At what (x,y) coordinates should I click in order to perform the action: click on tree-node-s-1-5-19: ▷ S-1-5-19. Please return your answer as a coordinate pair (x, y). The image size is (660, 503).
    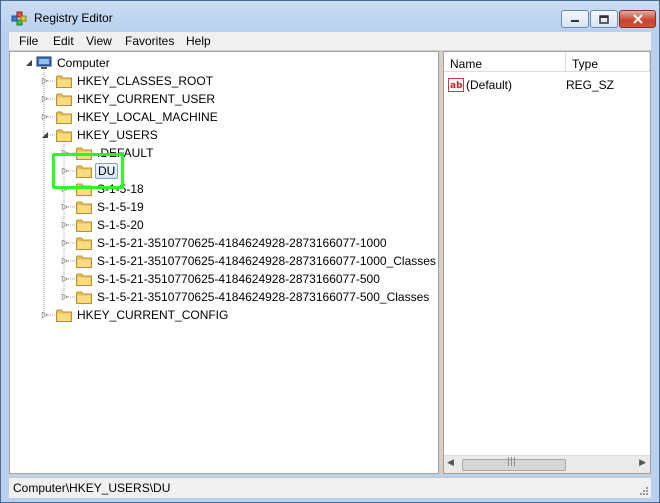
    Looking at the image, I should click on (103, 207).